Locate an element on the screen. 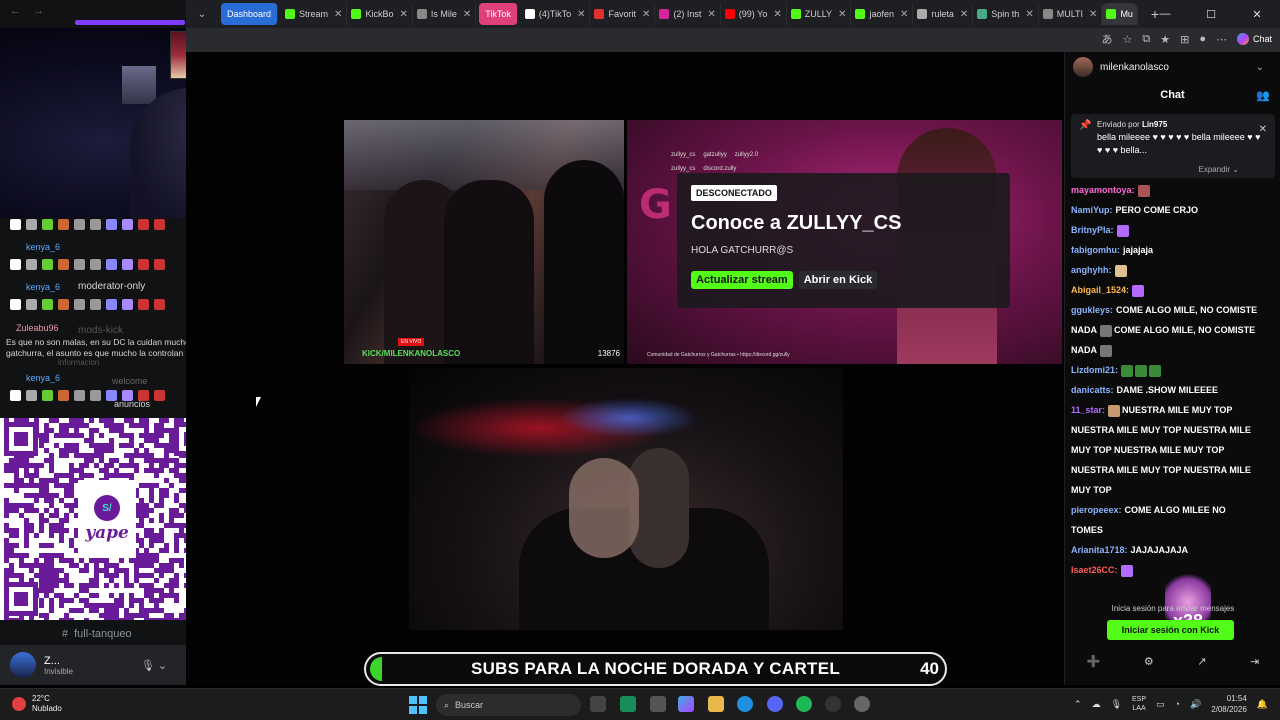  avatar is located at coordinates (23, 665).